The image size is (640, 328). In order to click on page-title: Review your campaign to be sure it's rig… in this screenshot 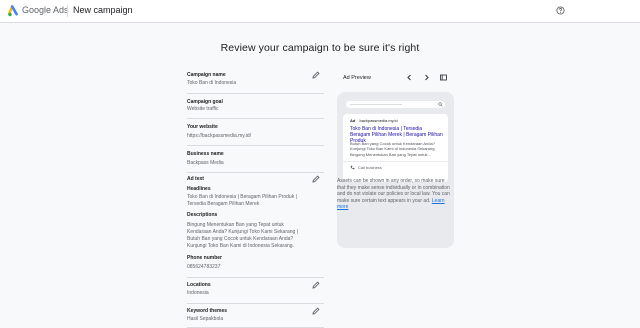, I will do `click(320, 48)`.